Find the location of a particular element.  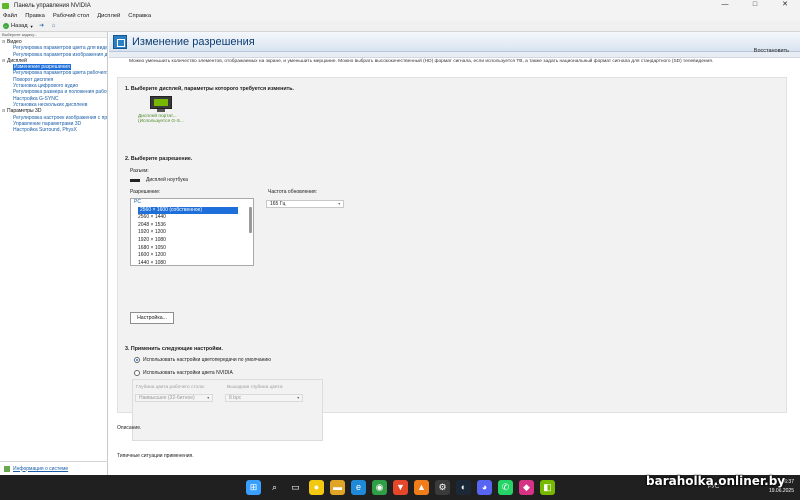

title-bar: Панель управления NVIDIA — □ ✕ is located at coordinates (400, 5).